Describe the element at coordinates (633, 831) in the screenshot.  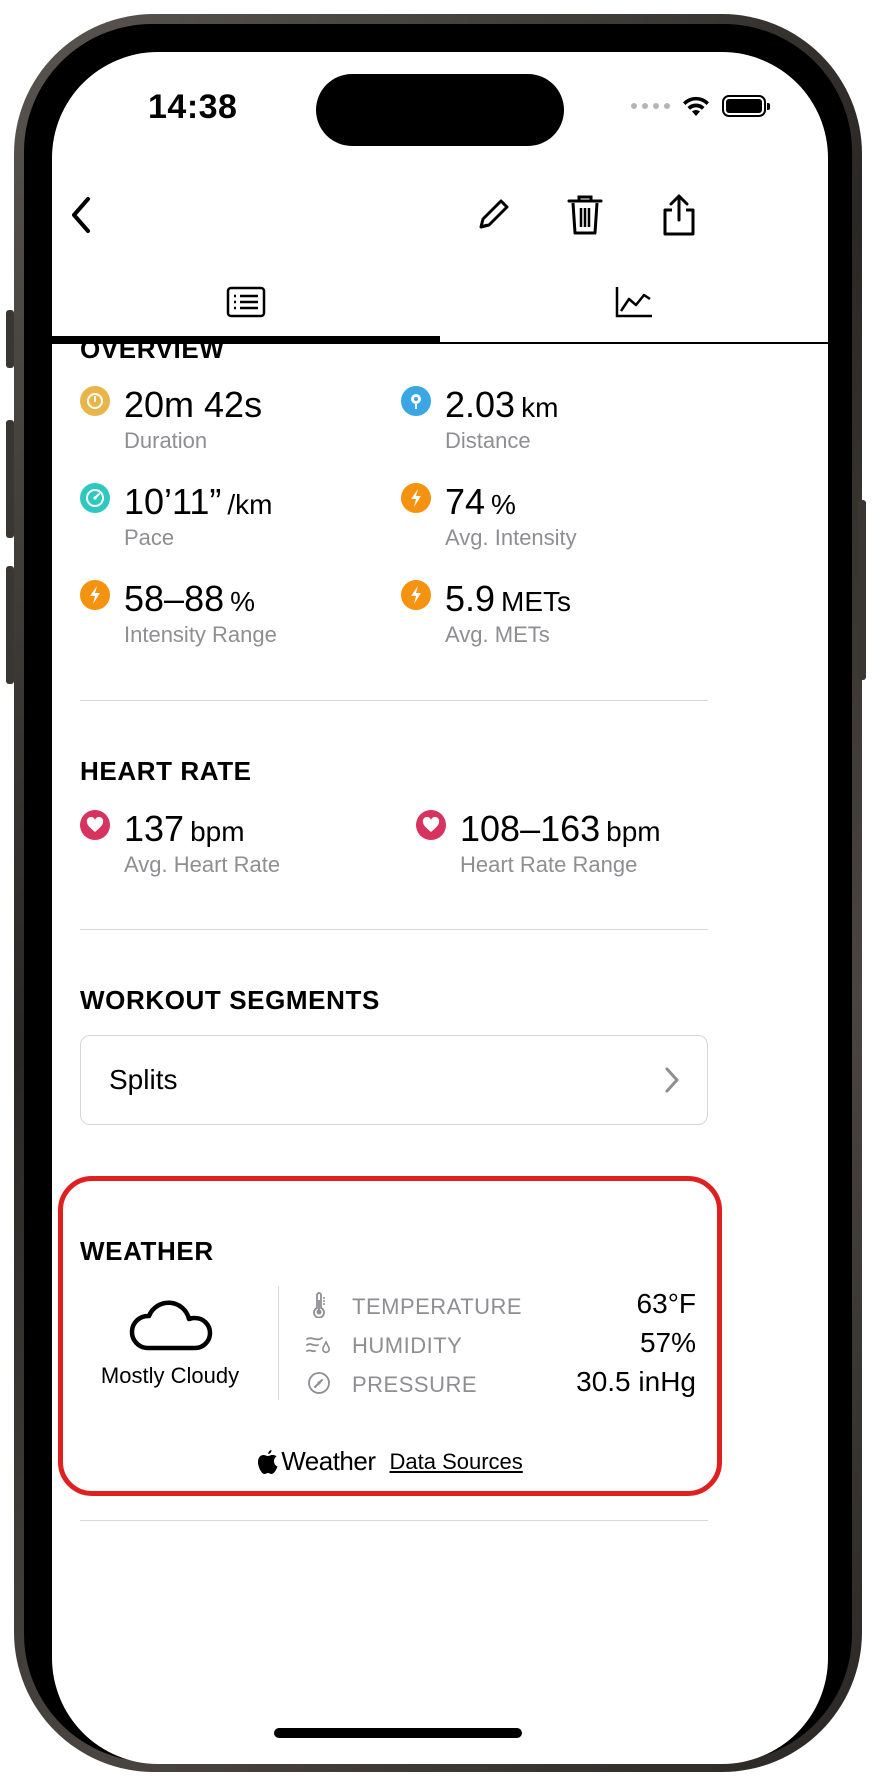
I see `heart-rate-range-unit: bpm` at that location.